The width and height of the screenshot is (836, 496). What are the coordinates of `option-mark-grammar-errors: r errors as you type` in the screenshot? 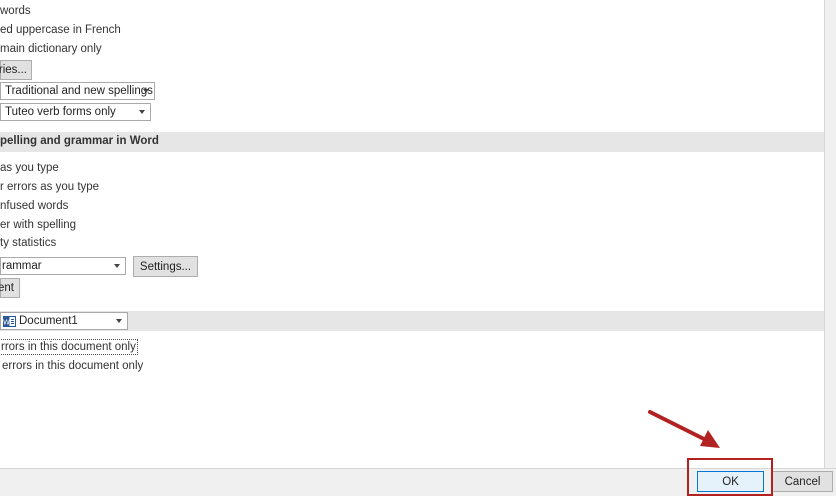 It's located at (49, 187).